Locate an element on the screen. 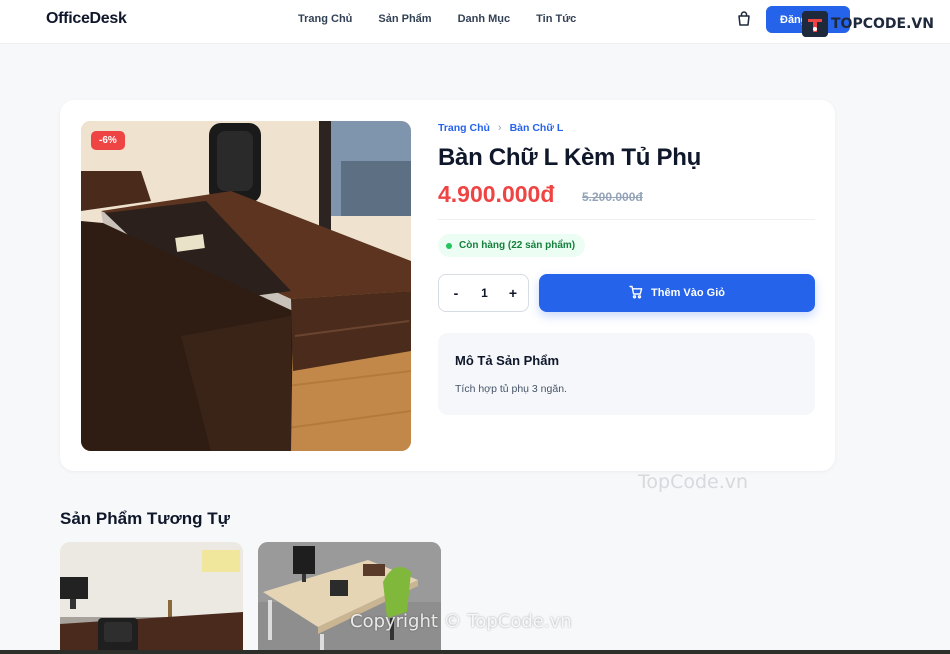 The height and width of the screenshot is (654, 950). stock-text: Còn hàng (22 sản phẩm) is located at coordinates (517, 245).